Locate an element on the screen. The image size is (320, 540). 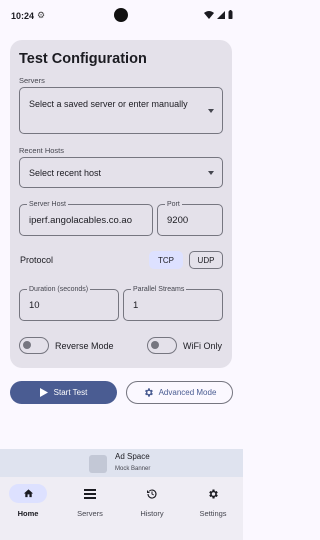
parallel-streams-value: 1 is located at coordinates (136, 305).